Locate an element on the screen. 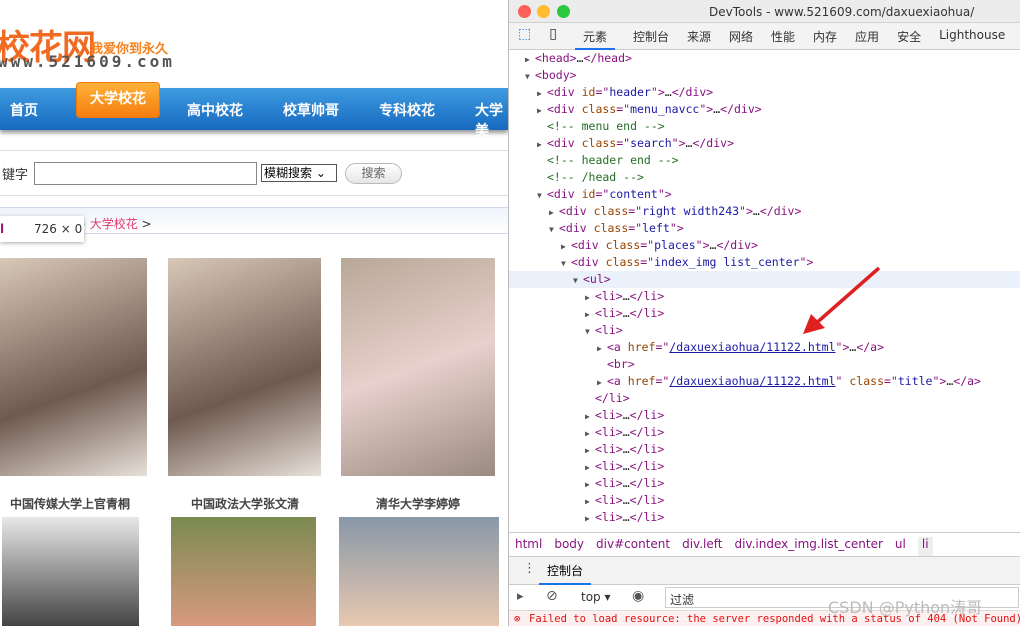 The width and height of the screenshot is (1020, 628). breadcrumb-item: div.index_img.list_center is located at coordinates (808, 546).